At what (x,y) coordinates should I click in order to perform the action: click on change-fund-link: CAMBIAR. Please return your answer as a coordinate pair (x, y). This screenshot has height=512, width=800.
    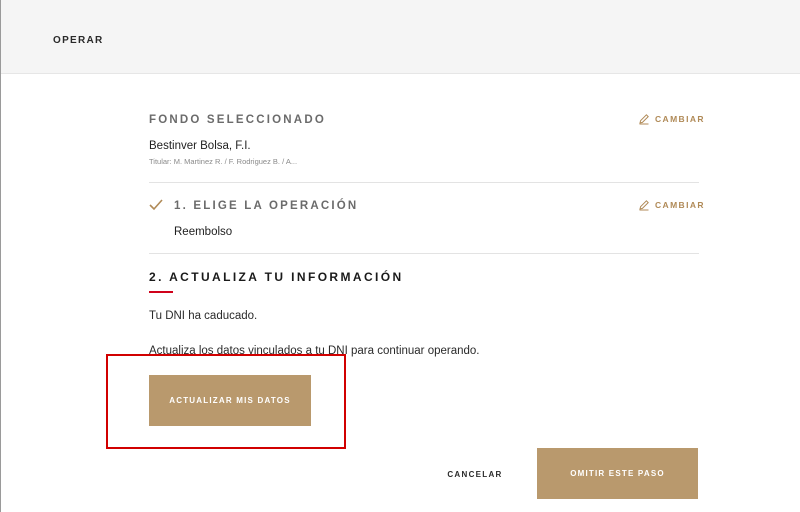
    Looking at the image, I should click on (671, 119).